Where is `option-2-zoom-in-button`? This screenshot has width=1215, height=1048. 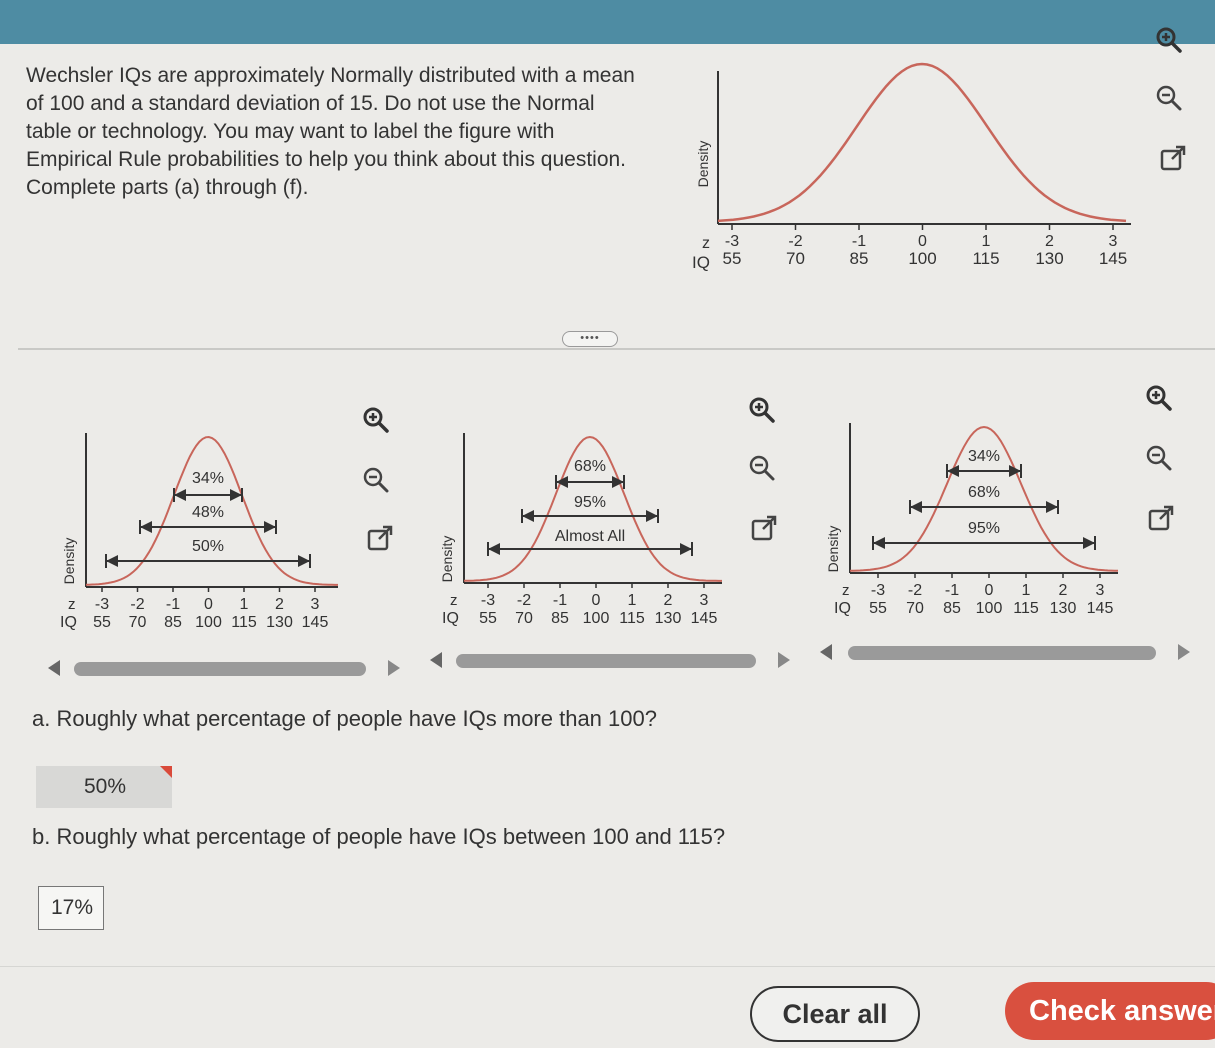
option-2-zoom-in-button is located at coordinates (762, 410).